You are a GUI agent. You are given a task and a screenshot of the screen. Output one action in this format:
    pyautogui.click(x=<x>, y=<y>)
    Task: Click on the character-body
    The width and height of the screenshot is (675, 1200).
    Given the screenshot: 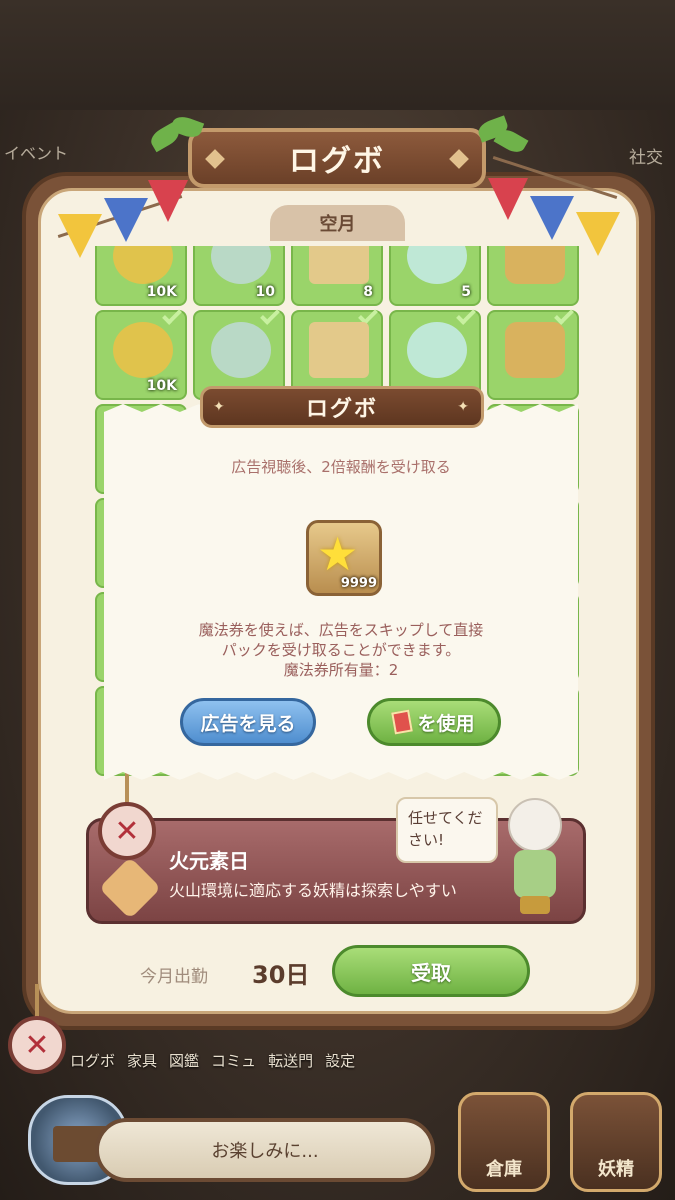 What is the action you would take?
    pyautogui.click(x=535, y=874)
    